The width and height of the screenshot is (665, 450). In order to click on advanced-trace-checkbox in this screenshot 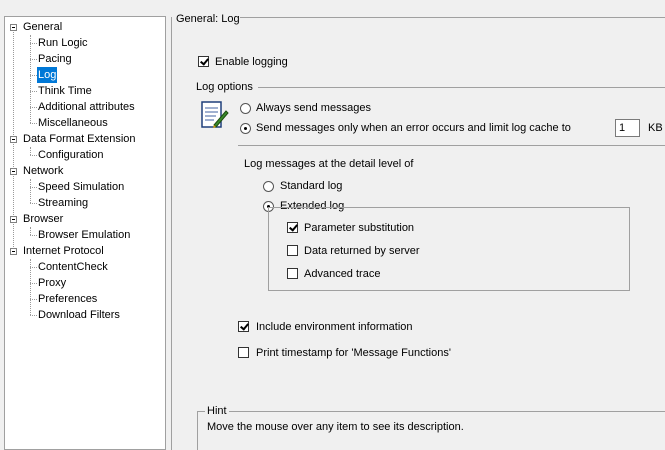, I will do `click(292, 273)`.